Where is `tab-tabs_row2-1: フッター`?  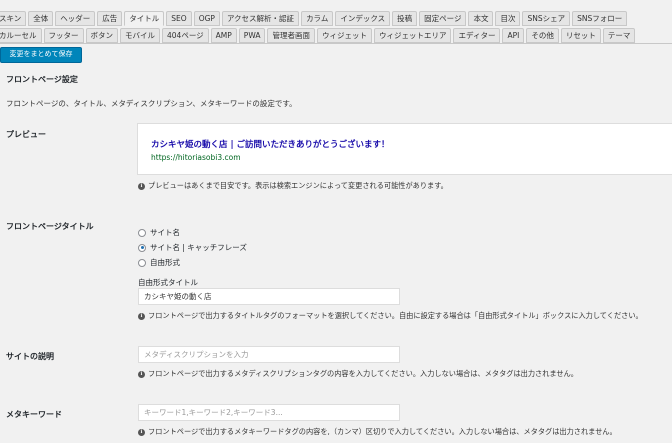 tab-tabs_row2-1: フッター is located at coordinates (63, 35).